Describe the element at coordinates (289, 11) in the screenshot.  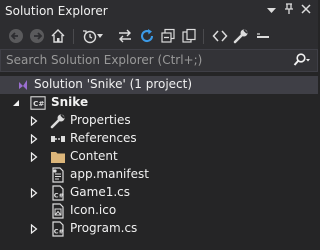
I see `pin-icon` at that location.